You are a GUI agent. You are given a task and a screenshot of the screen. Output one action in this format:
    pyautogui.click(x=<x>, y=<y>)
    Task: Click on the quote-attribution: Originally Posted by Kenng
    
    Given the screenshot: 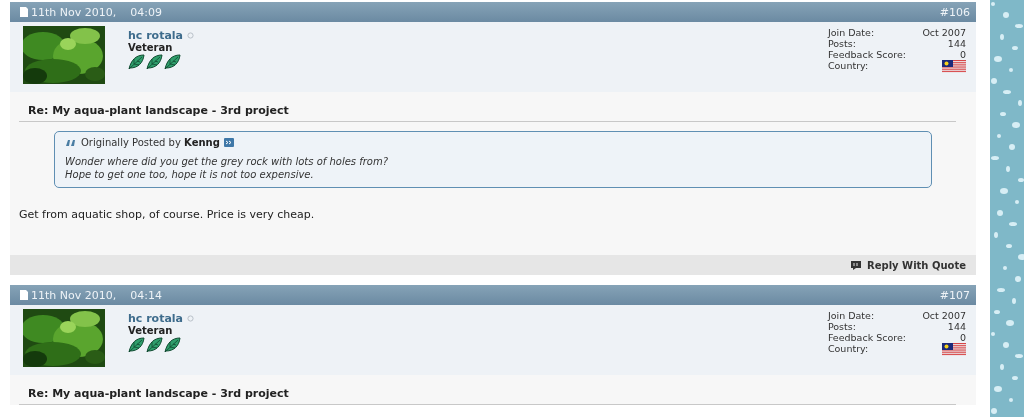 What is the action you would take?
    pyautogui.click(x=150, y=142)
    